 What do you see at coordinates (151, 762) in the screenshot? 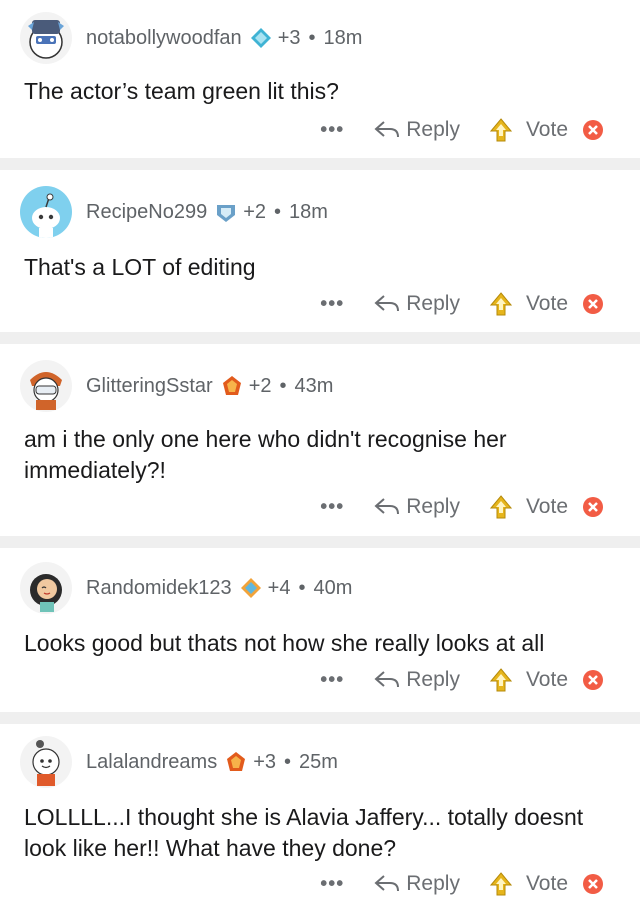
I see `username: Lalalandreams` at bounding box center [151, 762].